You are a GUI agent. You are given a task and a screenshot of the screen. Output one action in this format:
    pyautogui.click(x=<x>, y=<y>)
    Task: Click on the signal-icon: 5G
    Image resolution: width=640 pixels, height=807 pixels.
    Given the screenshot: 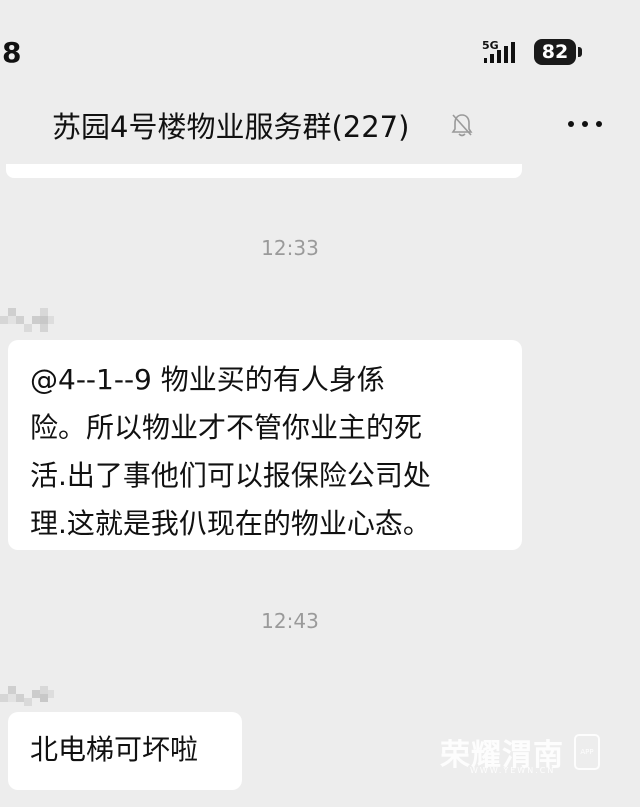 What is the action you would take?
    pyautogui.click(x=503, y=53)
    